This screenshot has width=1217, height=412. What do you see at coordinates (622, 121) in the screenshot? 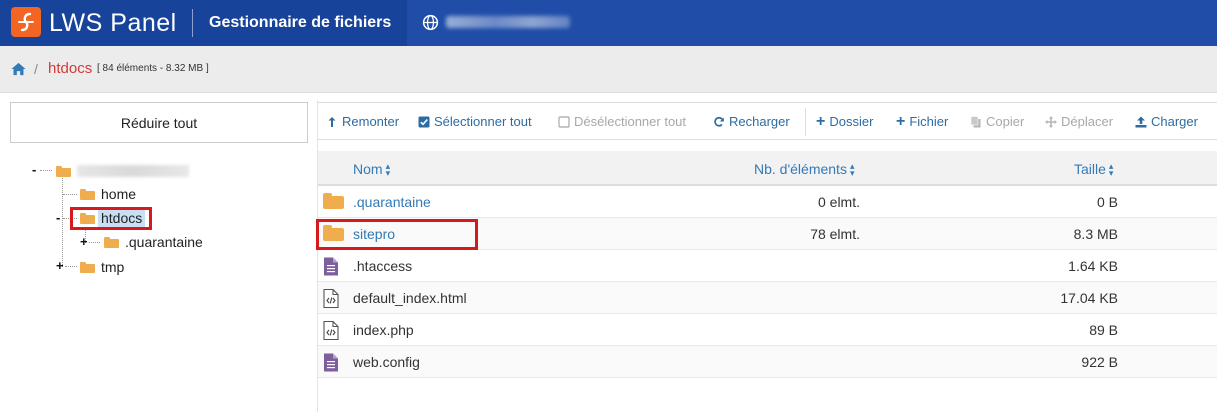
I see `deselect-all-button: Désélectionner tout` at bounding box center [622, 121].